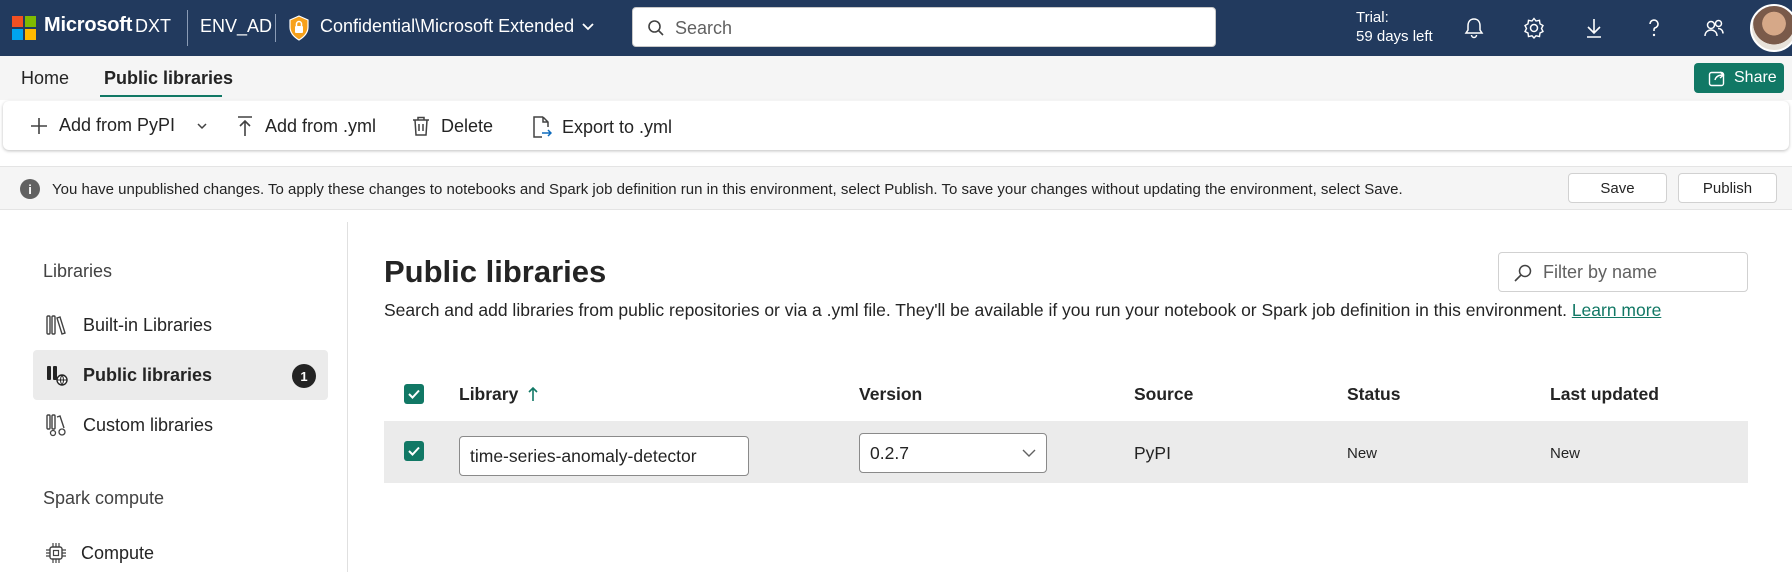 This screenshot has width=1792, height=572. I want to click on sidebar-item-label: Built-in Libraries, so click(148, 324).